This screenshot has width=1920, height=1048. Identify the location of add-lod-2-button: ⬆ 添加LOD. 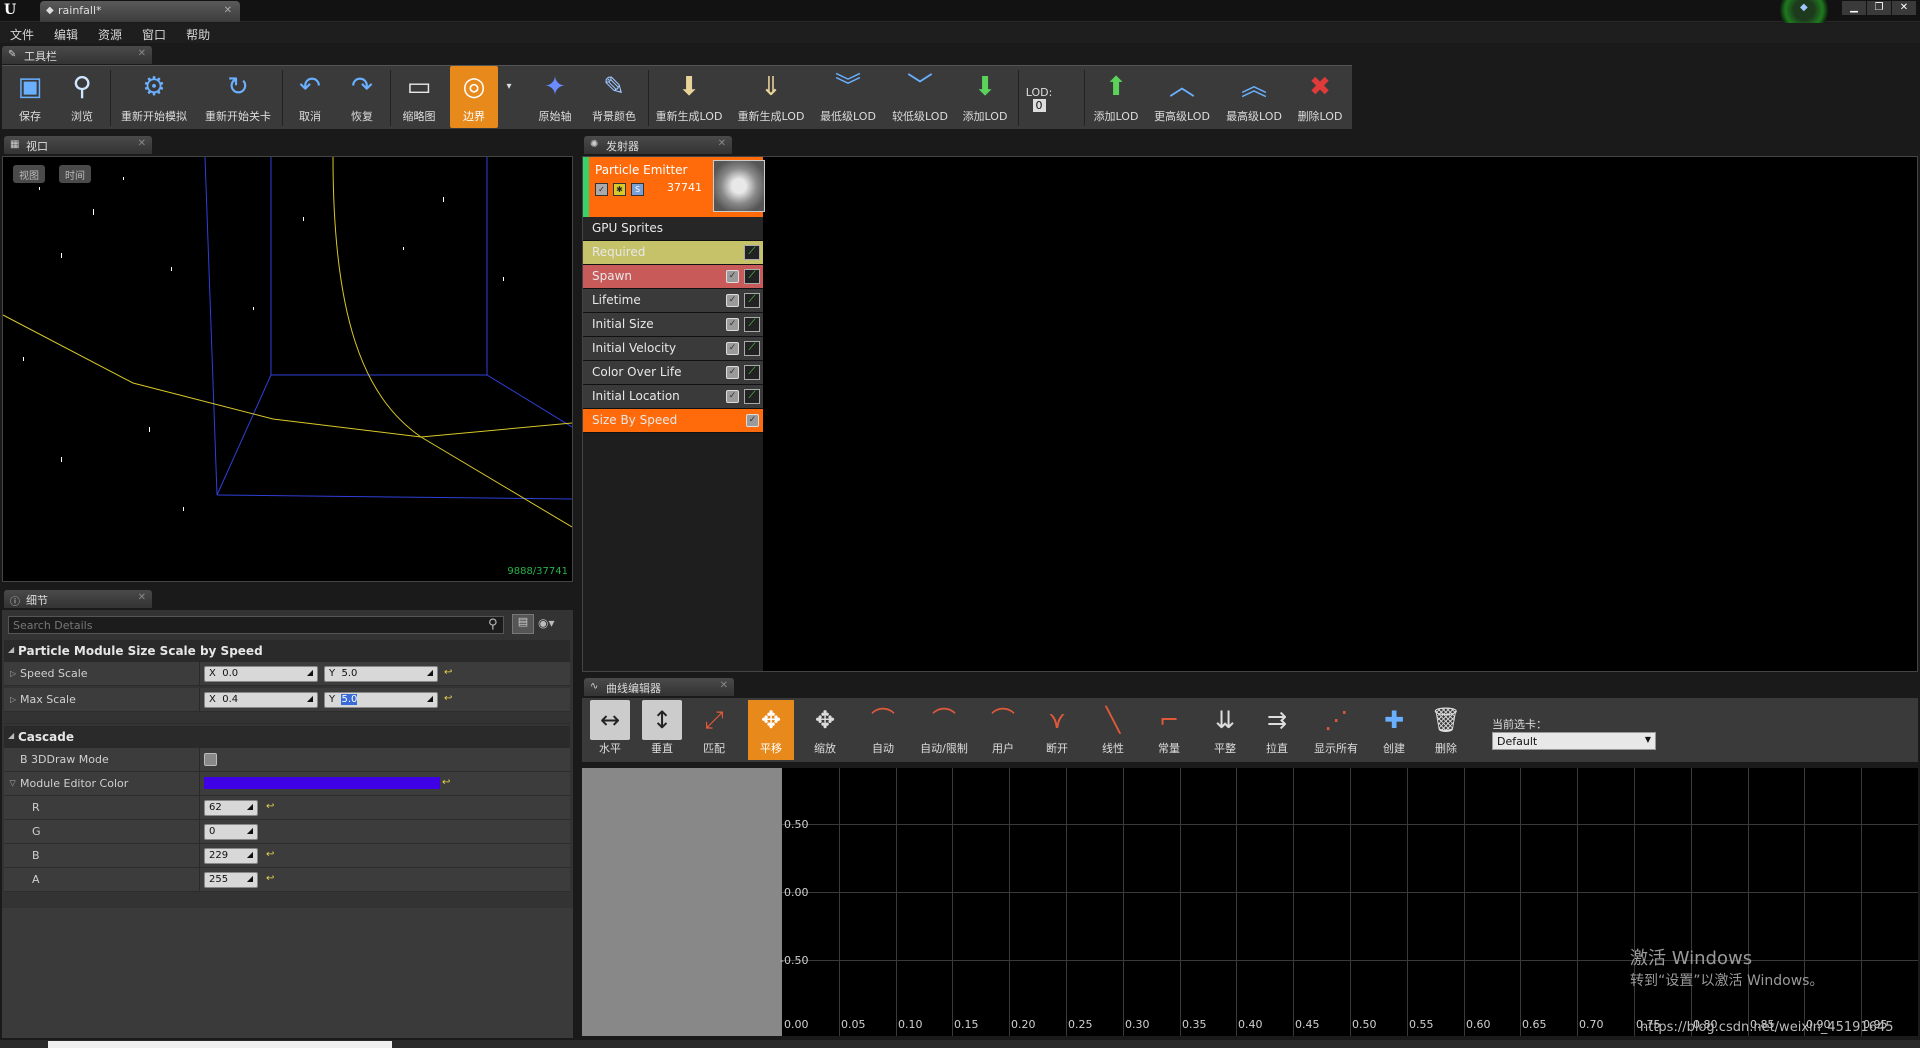
(1116, 97).